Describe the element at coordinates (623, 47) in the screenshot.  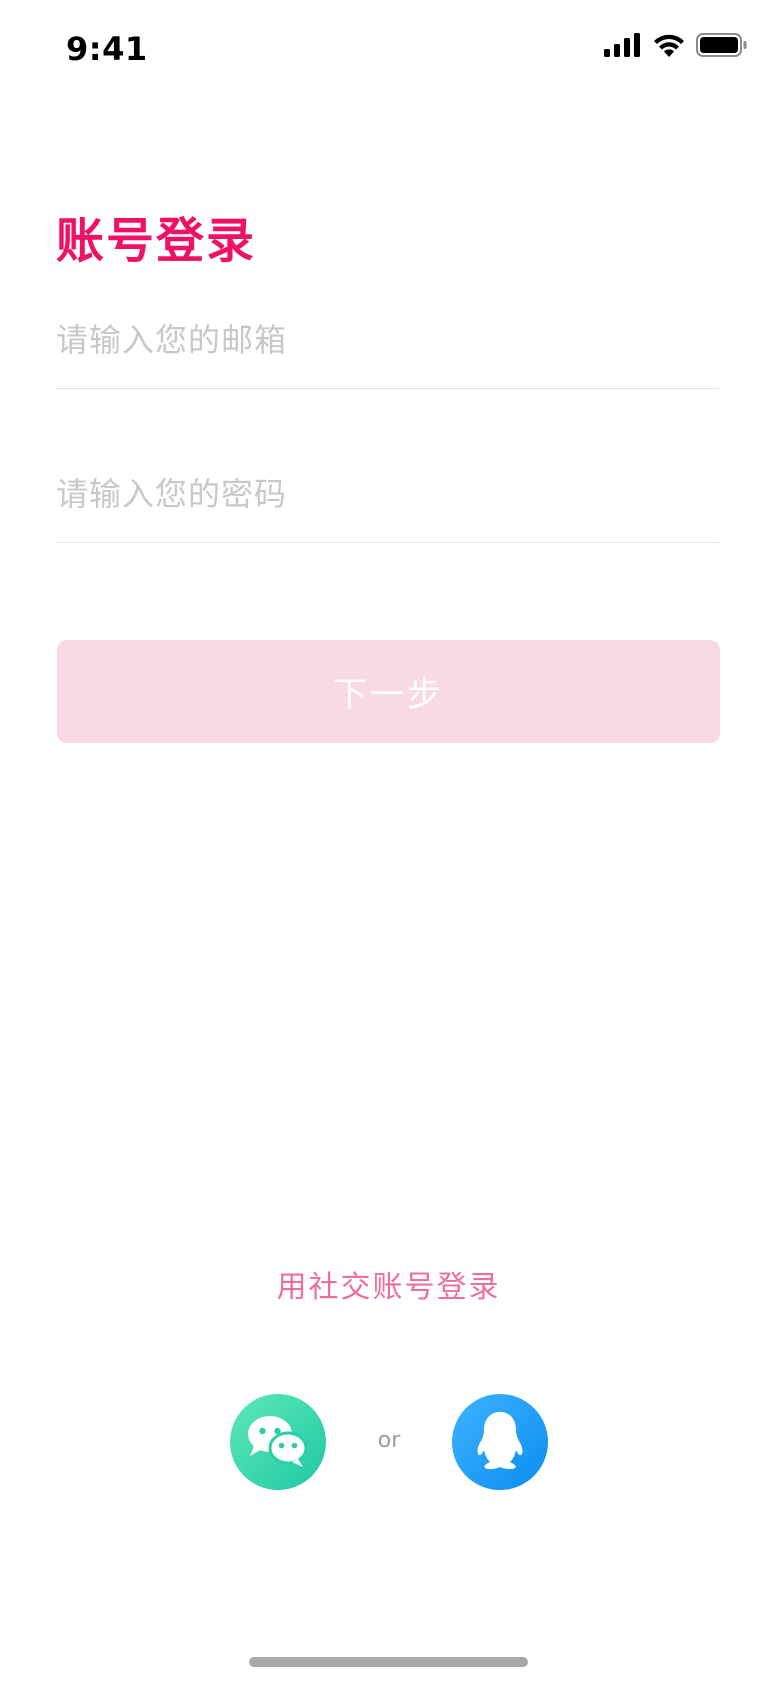
I see `signal-icon` at that location.